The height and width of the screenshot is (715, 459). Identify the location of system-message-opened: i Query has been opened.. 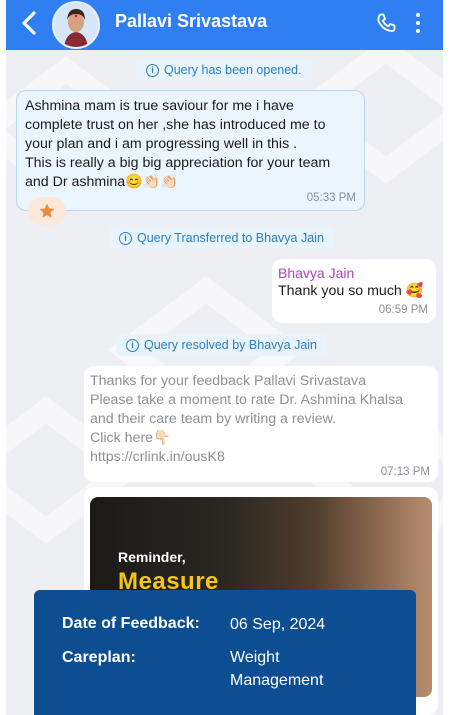
(224, 70).